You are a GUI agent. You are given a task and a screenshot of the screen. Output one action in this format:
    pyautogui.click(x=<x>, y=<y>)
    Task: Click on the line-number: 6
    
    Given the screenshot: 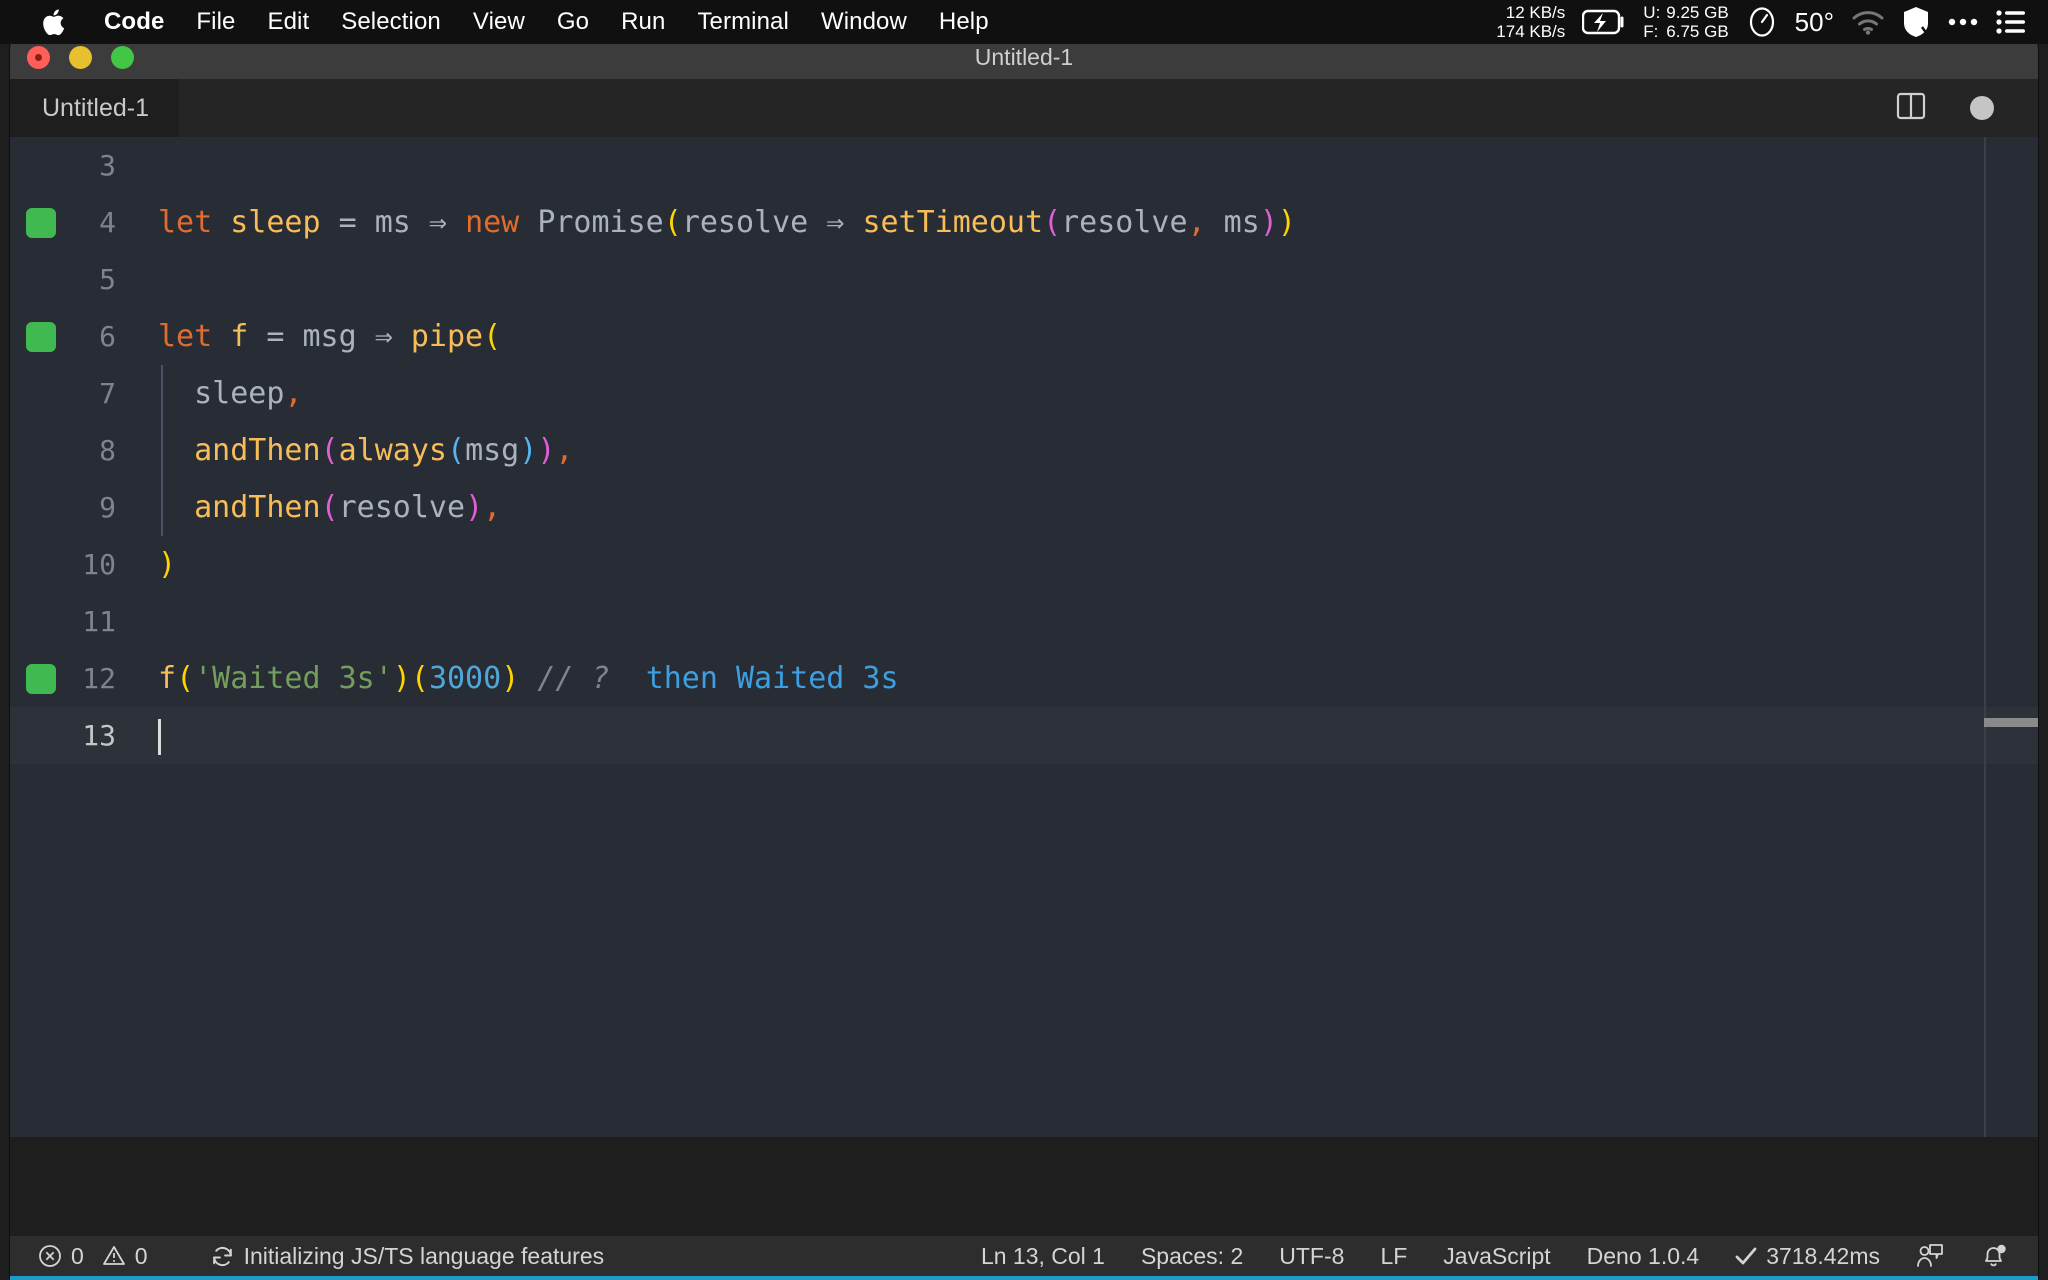 What is the action you would take?
    pyautogui.click(x=107, y=336)
    